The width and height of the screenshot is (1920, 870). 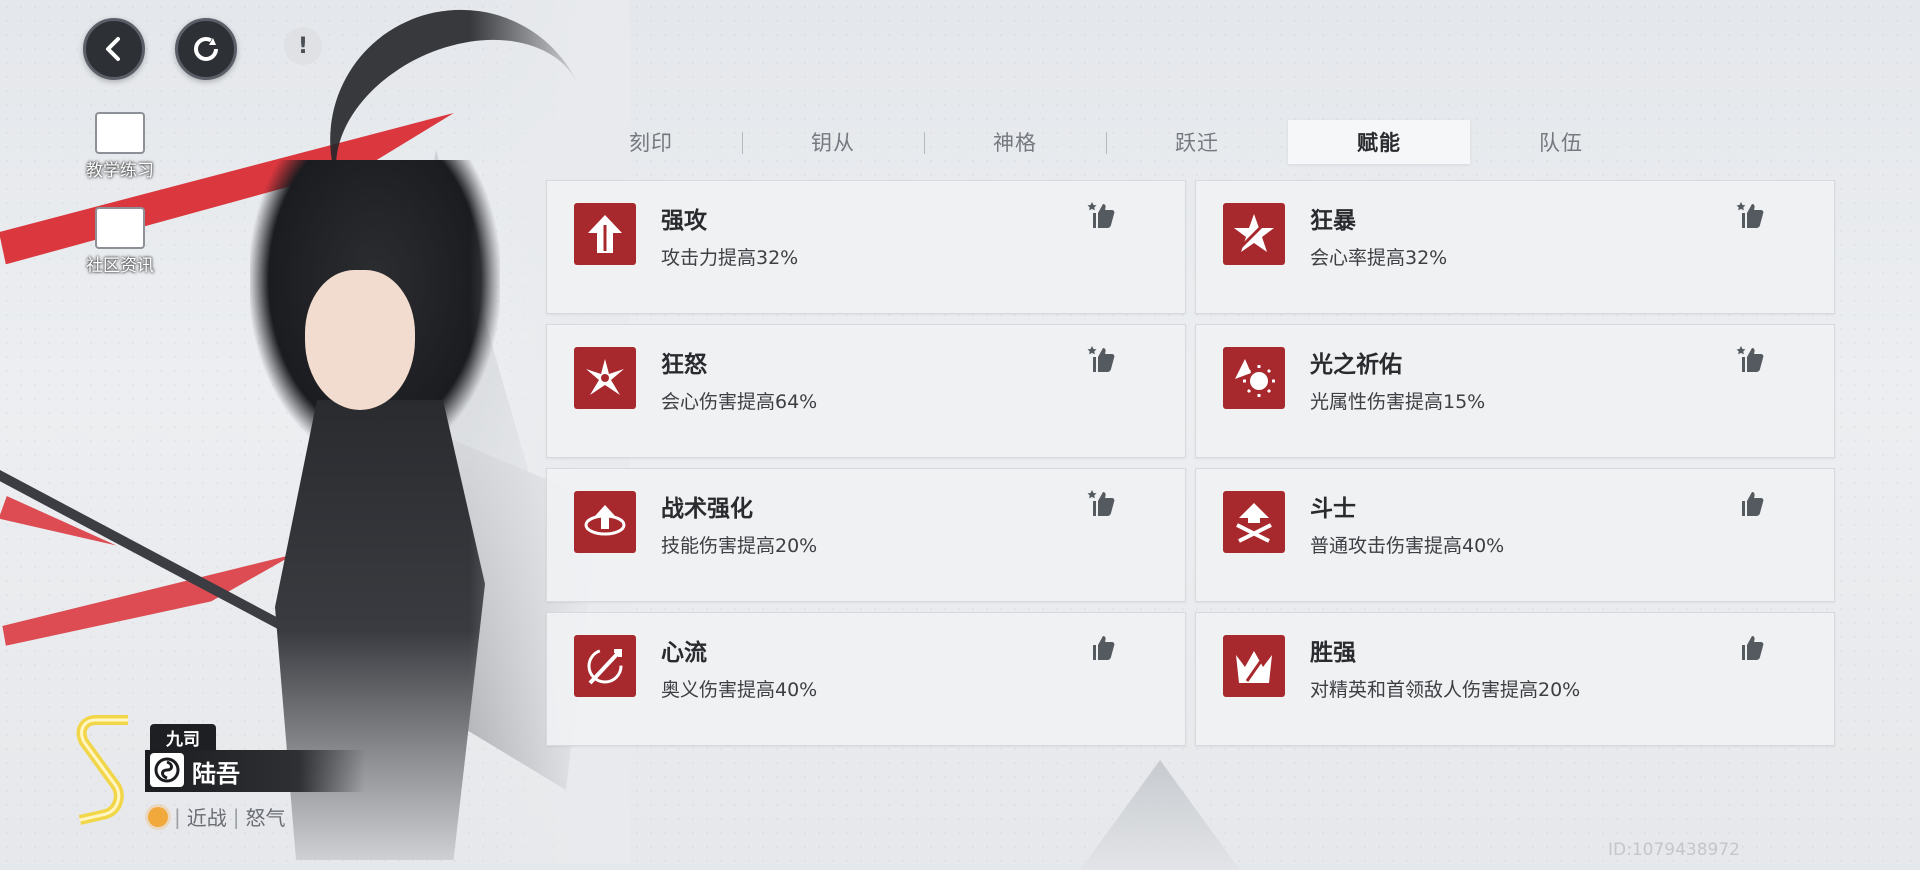 What do you see at coordinates (1515, 247) in the screenshot?
I see `empower-card: 狂暴 会心率提高32%` at bounding box center [1515, 247].